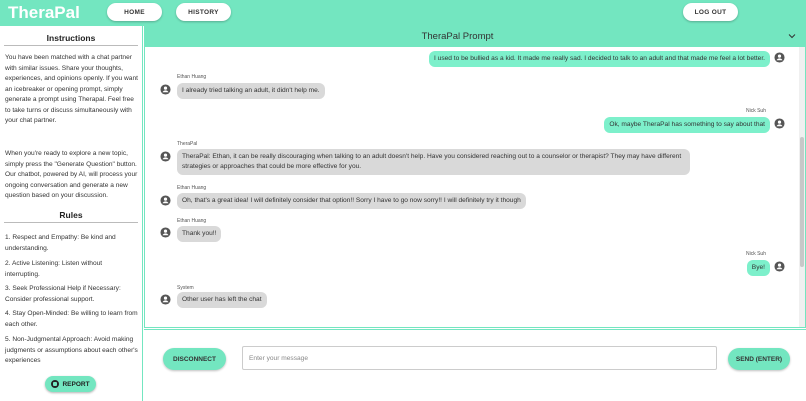 The width and height of the screenshot is (806, 401). What do you see at coordinates (71, 38) in the screenshot?
I see `instructions-title: Instructions` at bounding box center [71, 38].